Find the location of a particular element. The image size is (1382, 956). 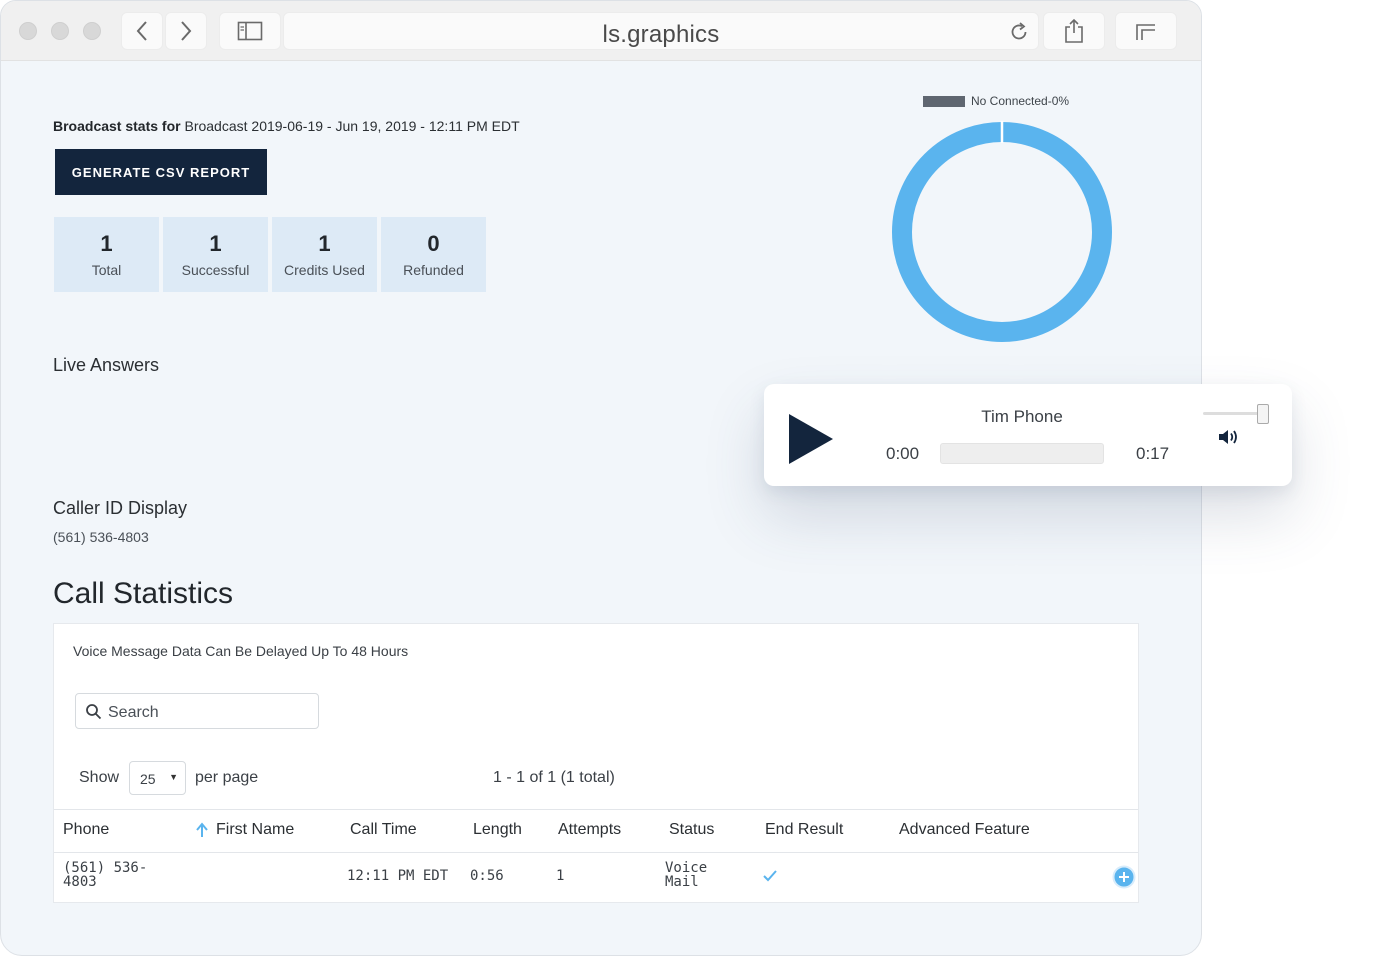

share-button is located at coordinates (1074, 31).